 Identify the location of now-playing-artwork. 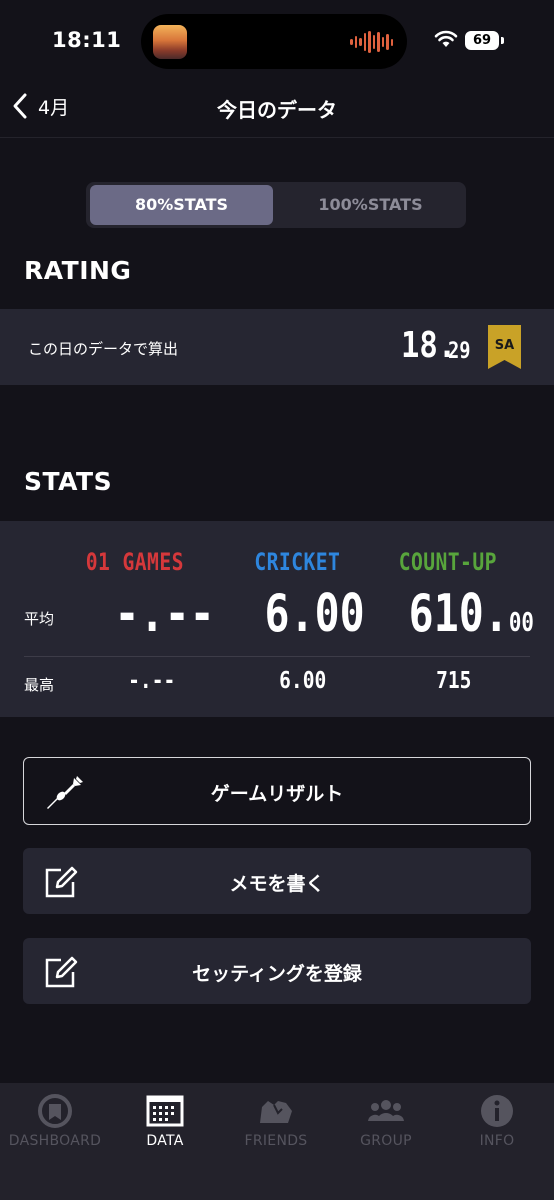
(170, 42).